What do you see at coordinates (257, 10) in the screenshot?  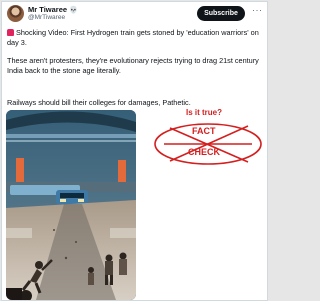 I see `more-options-icon: ···` at bounding box center [257, 10].